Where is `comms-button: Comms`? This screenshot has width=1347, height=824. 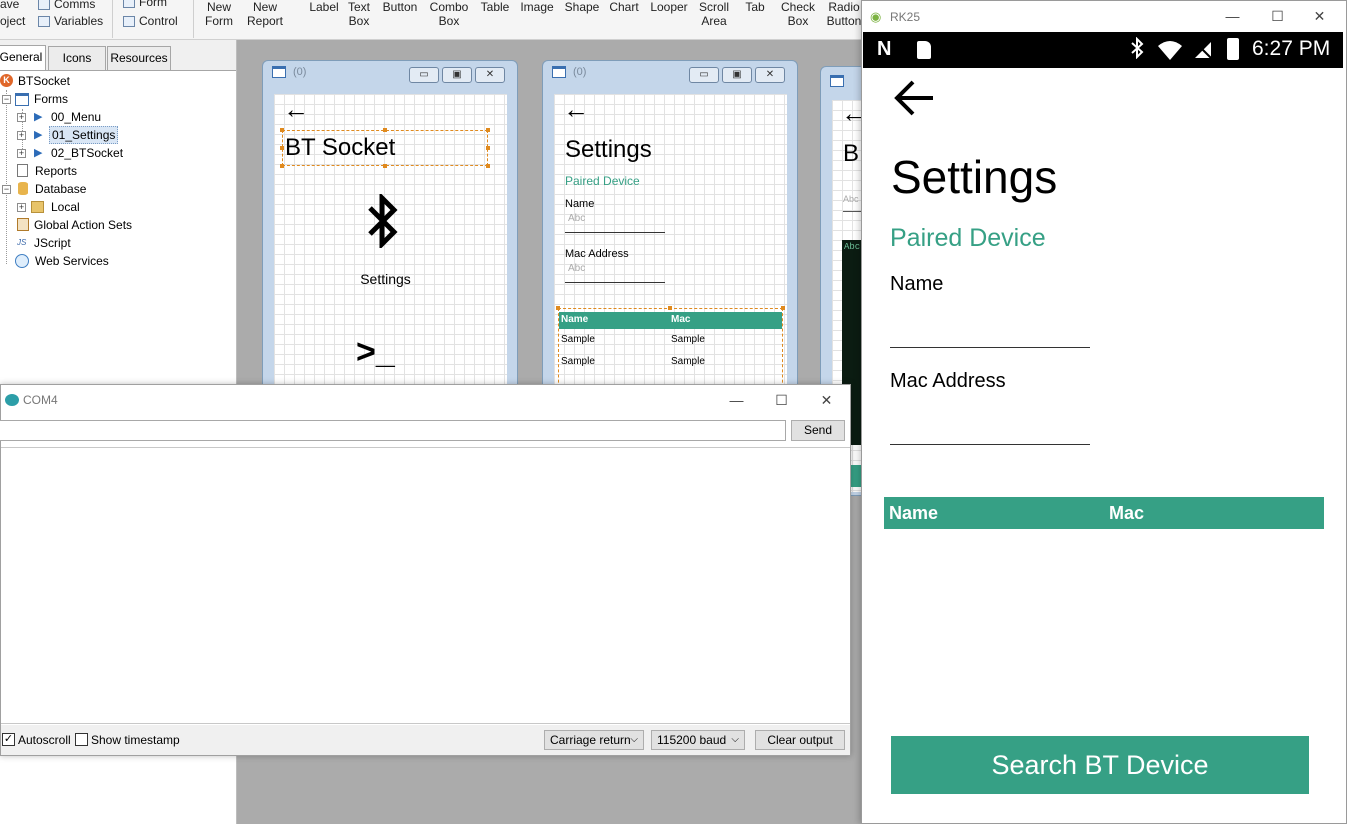 comms-button: Comms is located at coordinates (66, 5).